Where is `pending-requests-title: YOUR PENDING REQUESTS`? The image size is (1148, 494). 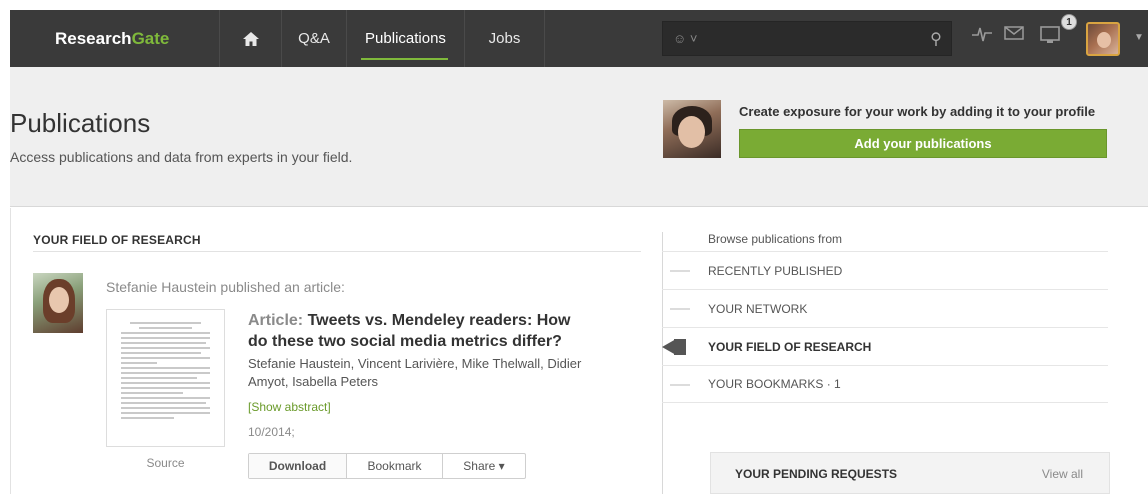
pending-requests-title: YOUR PENDING REQUESTS is located at coordinates (816, 474).